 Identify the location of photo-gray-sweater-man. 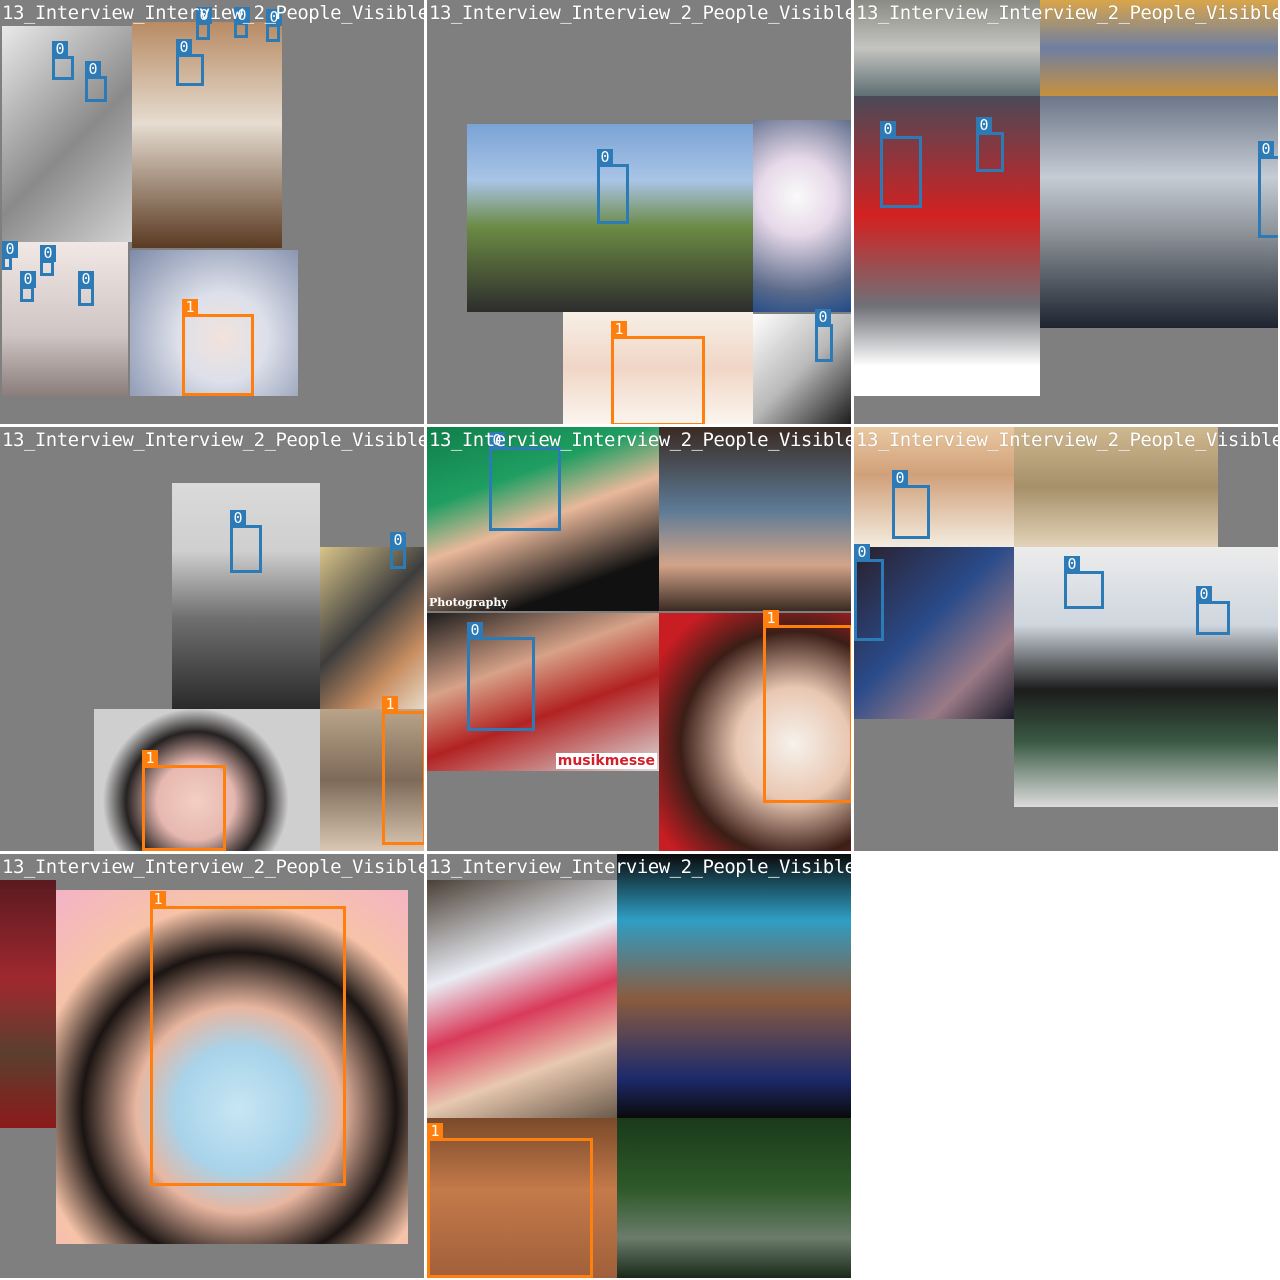
(246, 596).